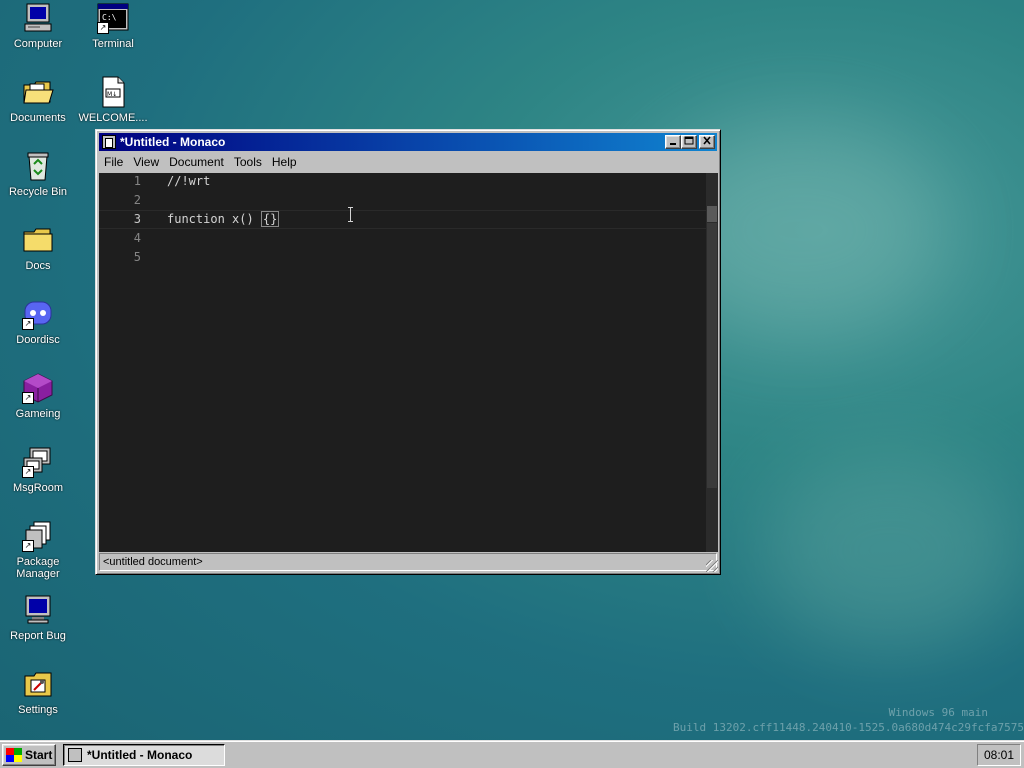  What do you see at coordinates (248, 162) in the screenshot?
I see `menu-tools: Tools` at bounding box center [248, 162].